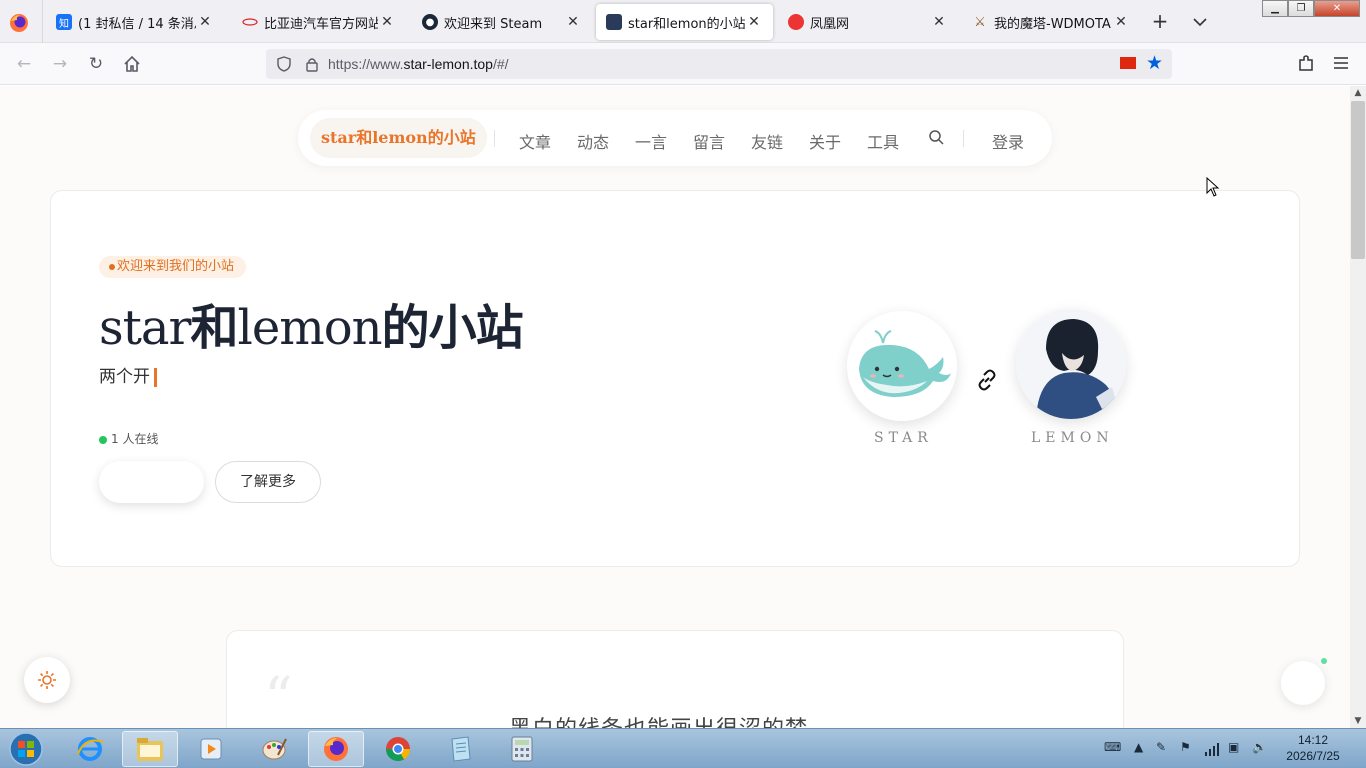 The width and height of the screenshot is (1366, 768). Describe the element at coordinates (1259, 747) in the screenshot. I see `volume-icon: 🔈` at that location.